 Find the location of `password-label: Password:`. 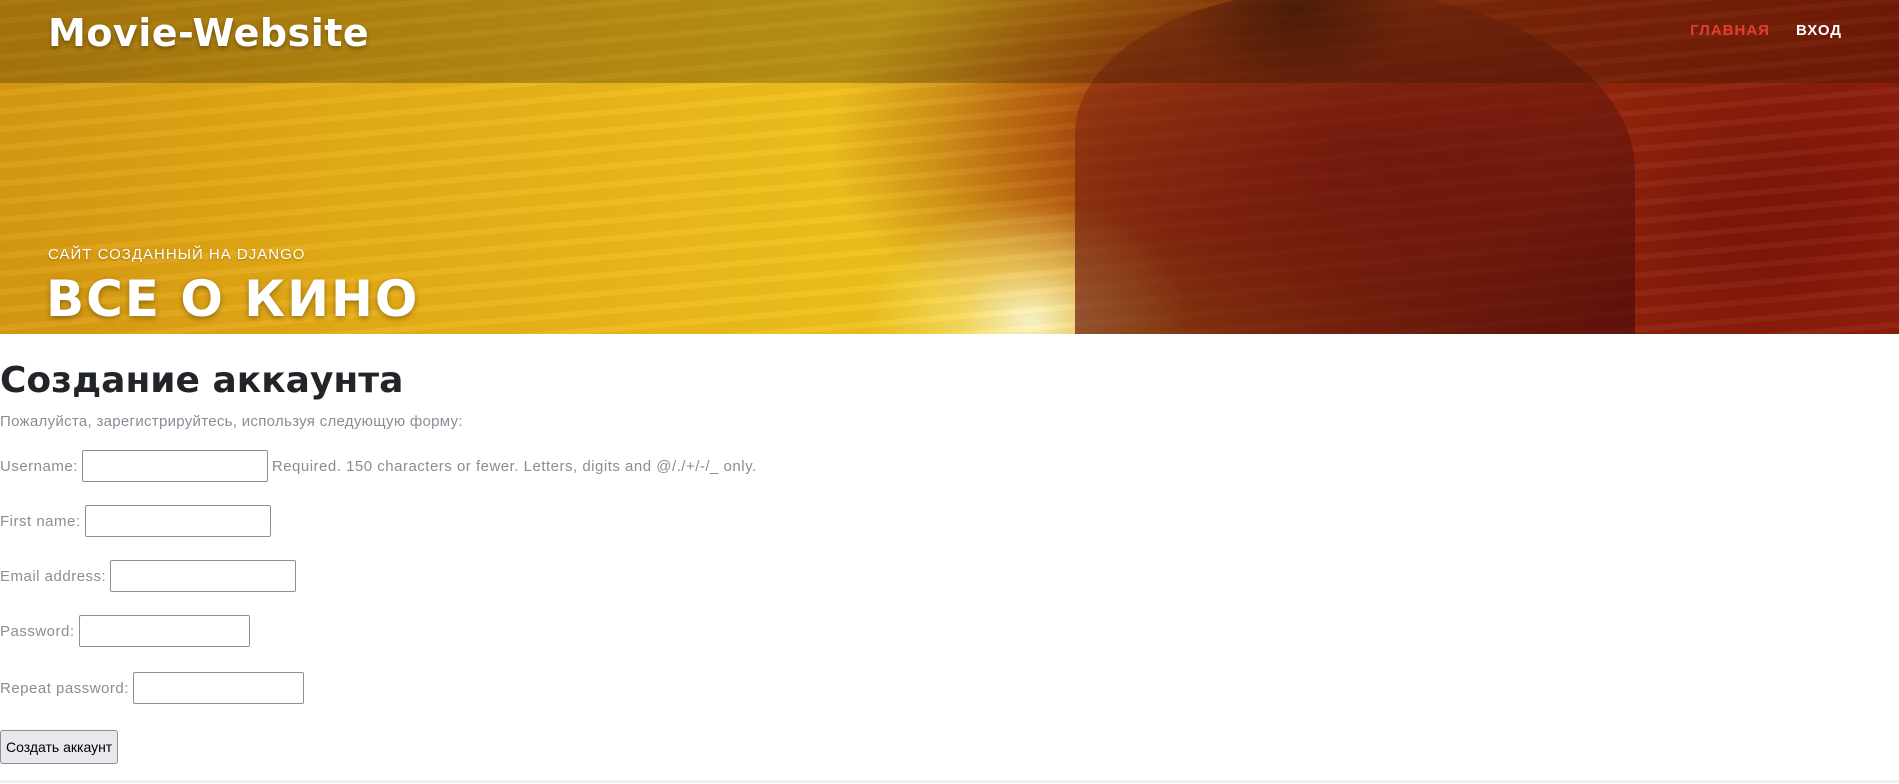

password-label: Password: is located at coordinates (37, 631).